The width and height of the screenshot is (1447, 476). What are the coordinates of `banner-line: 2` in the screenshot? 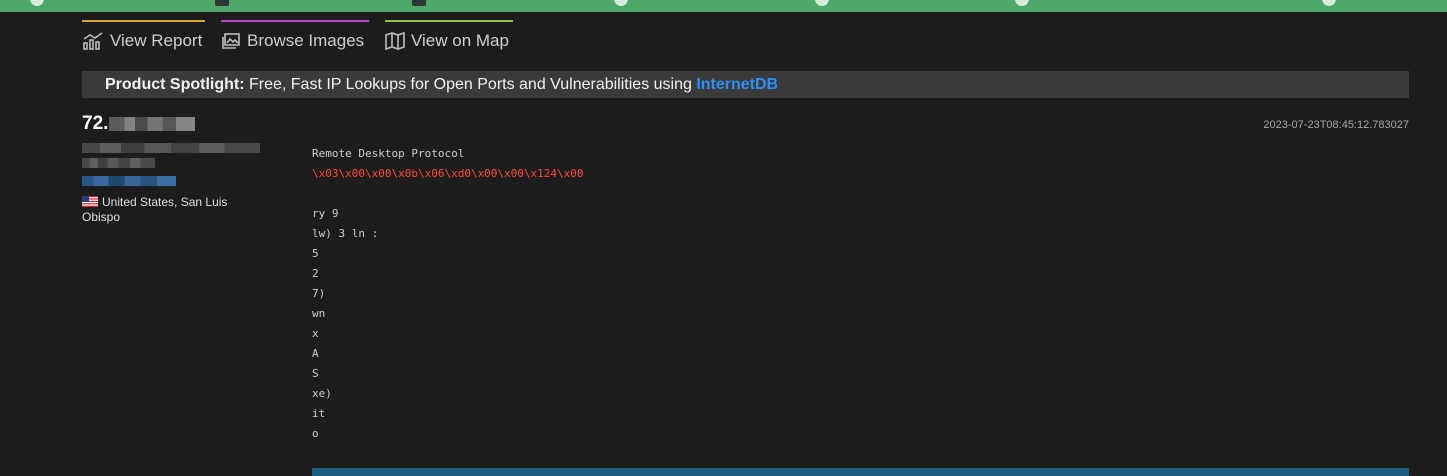 It's located at (315, 273).